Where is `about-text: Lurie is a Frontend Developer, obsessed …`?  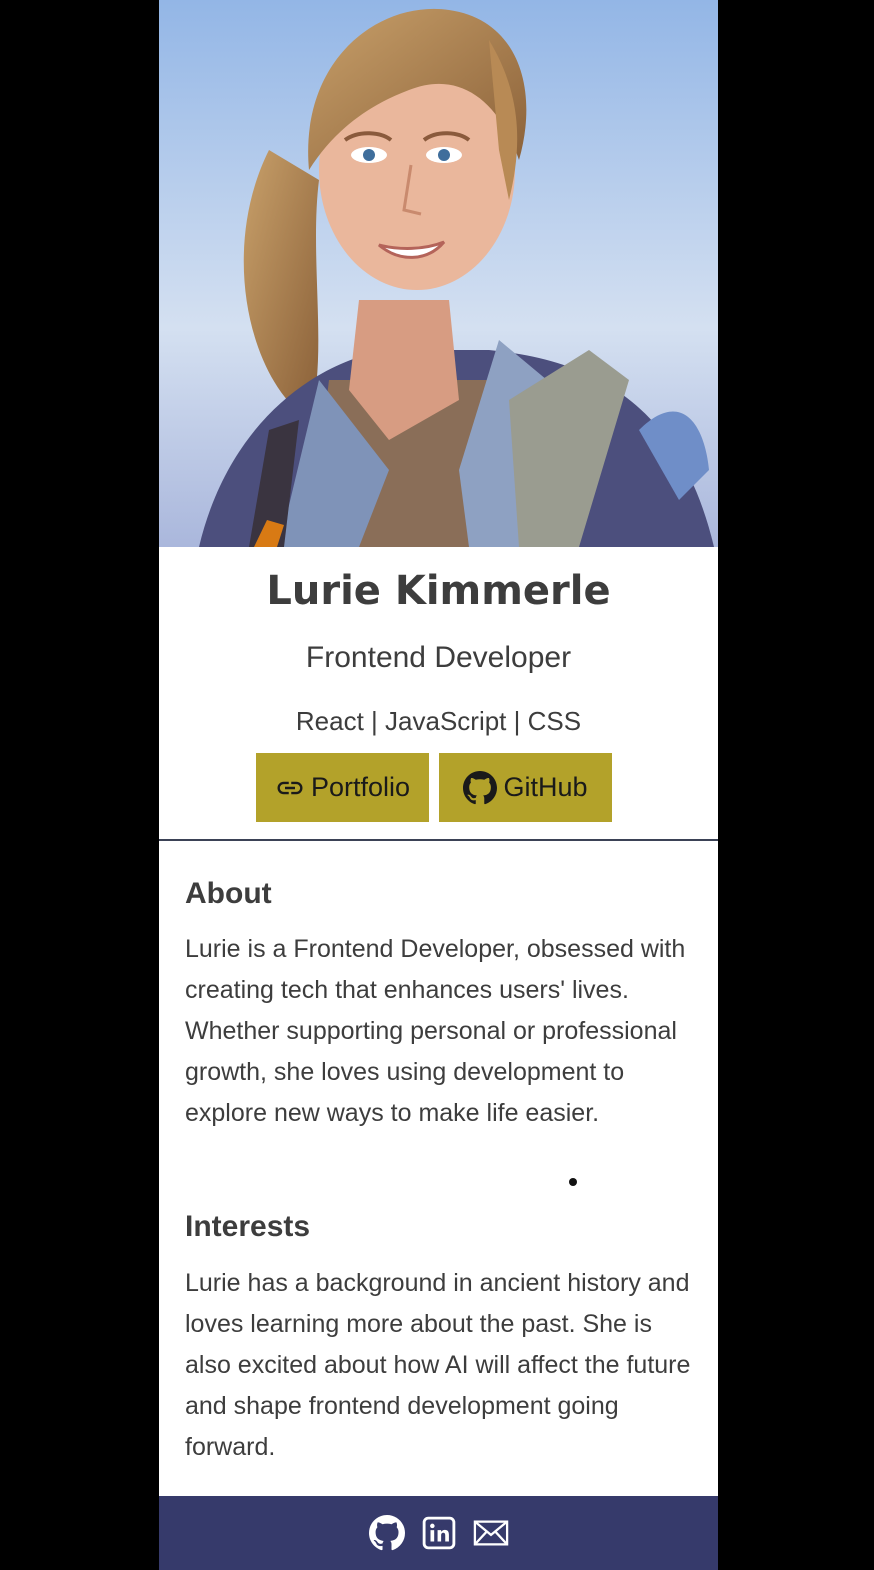
about-text: Lurie is a Frontend Developer, obsessed … is located at coordinates (435, 1031).